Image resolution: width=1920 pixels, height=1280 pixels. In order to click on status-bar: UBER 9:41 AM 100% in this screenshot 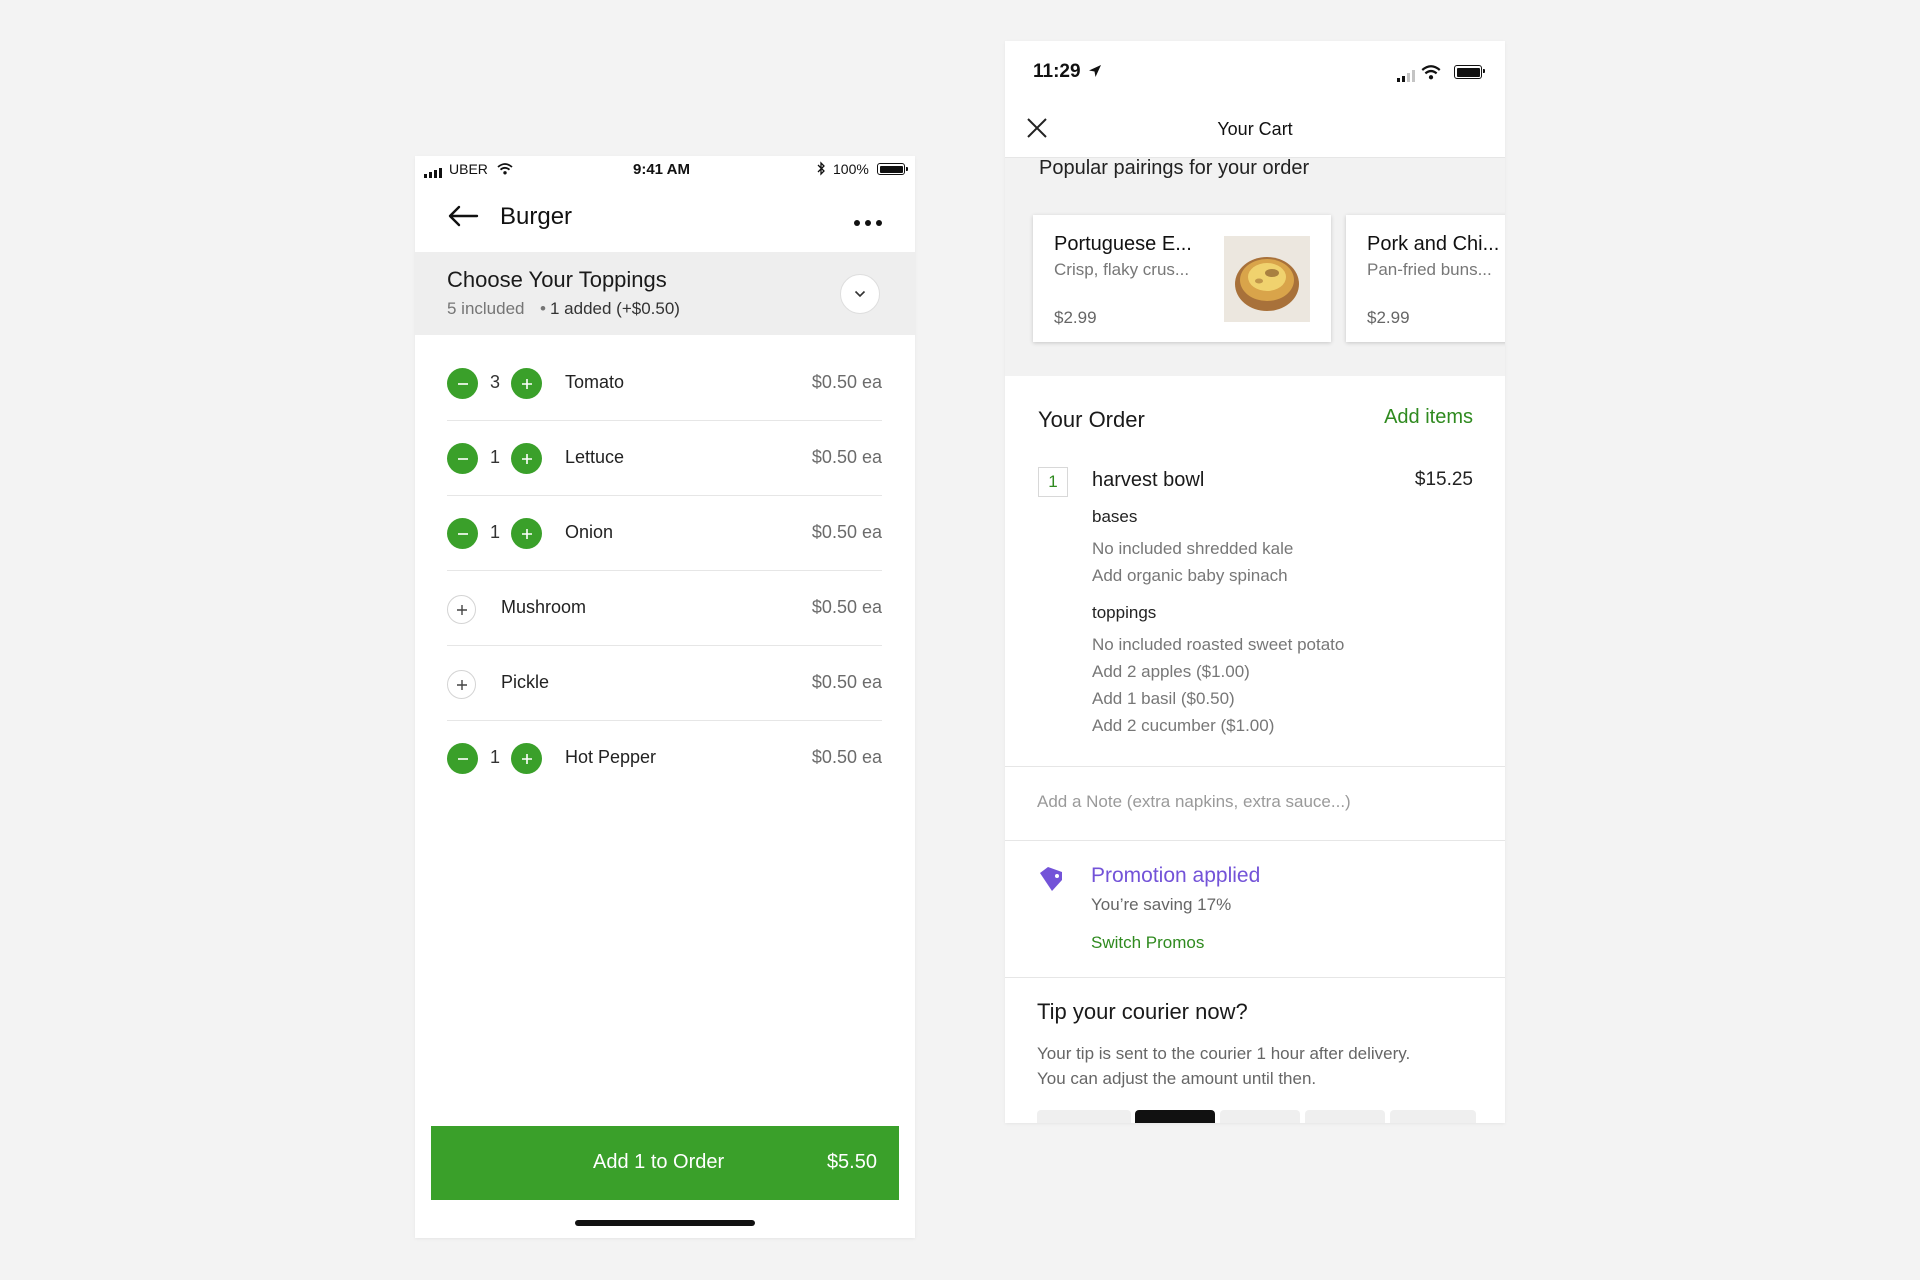, I will do `click(665, 169)`.